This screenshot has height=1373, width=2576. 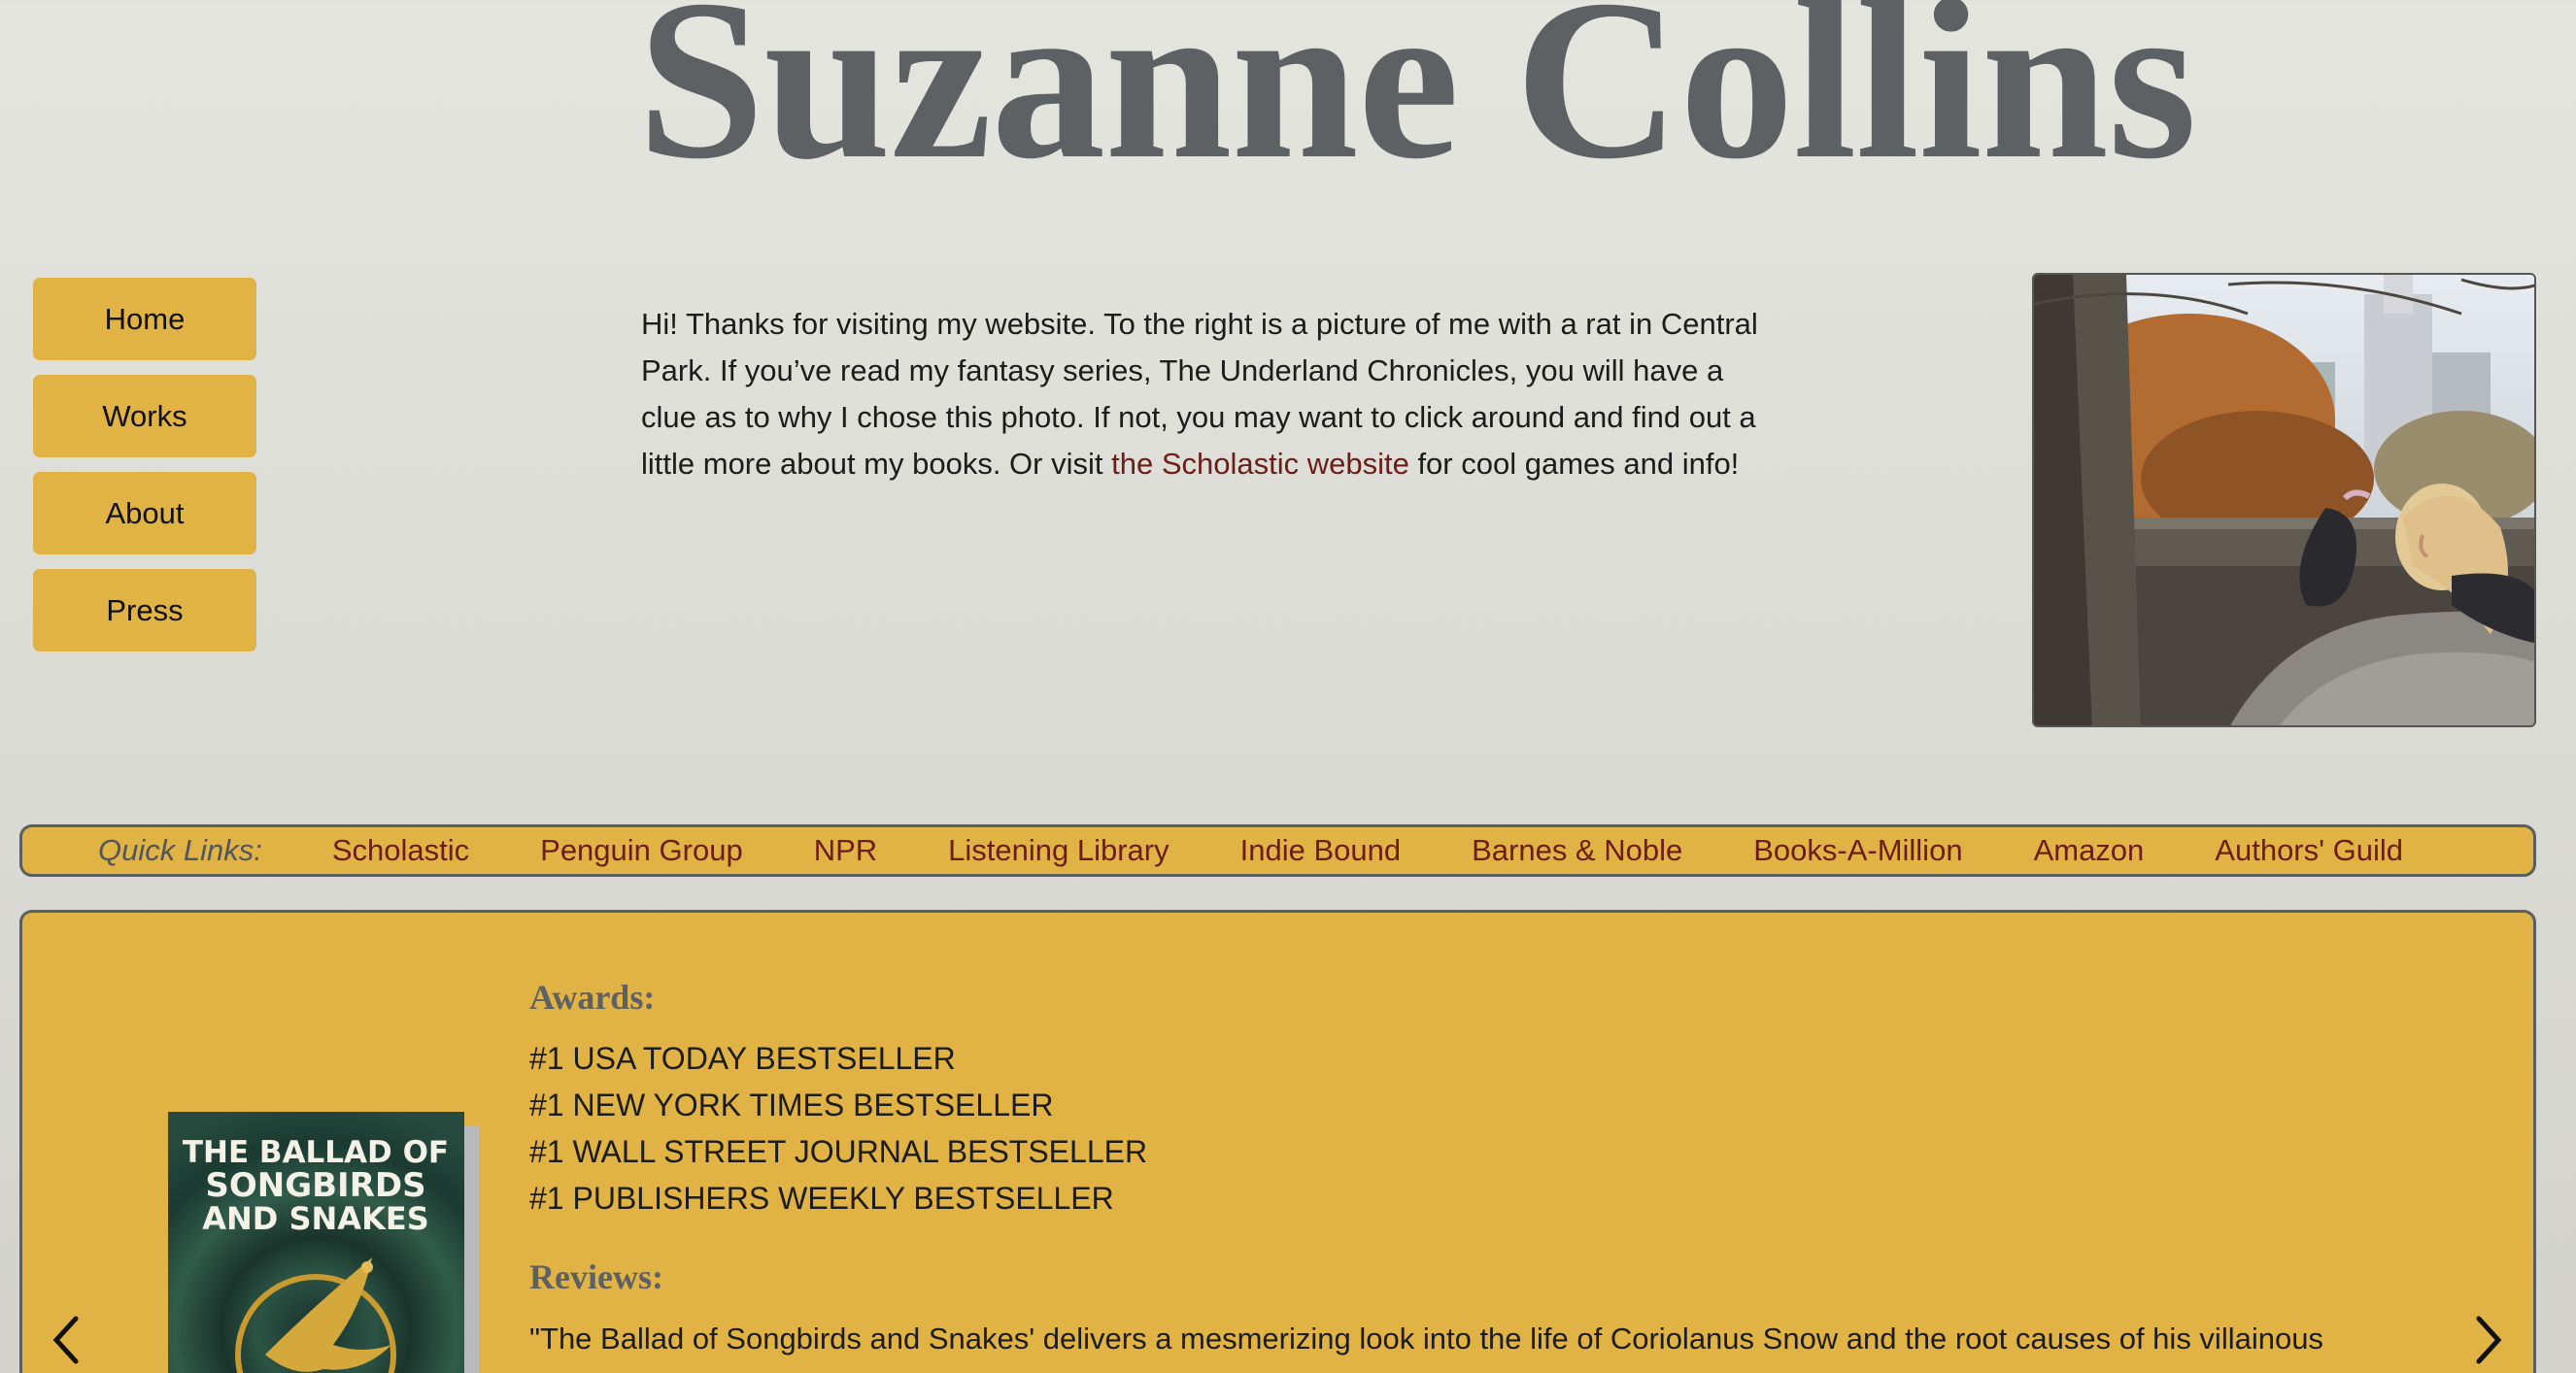 What do you see at coordinates (2284, 500) in the screenshot?
I see `author-photo` at bounding box center [2284, 500].